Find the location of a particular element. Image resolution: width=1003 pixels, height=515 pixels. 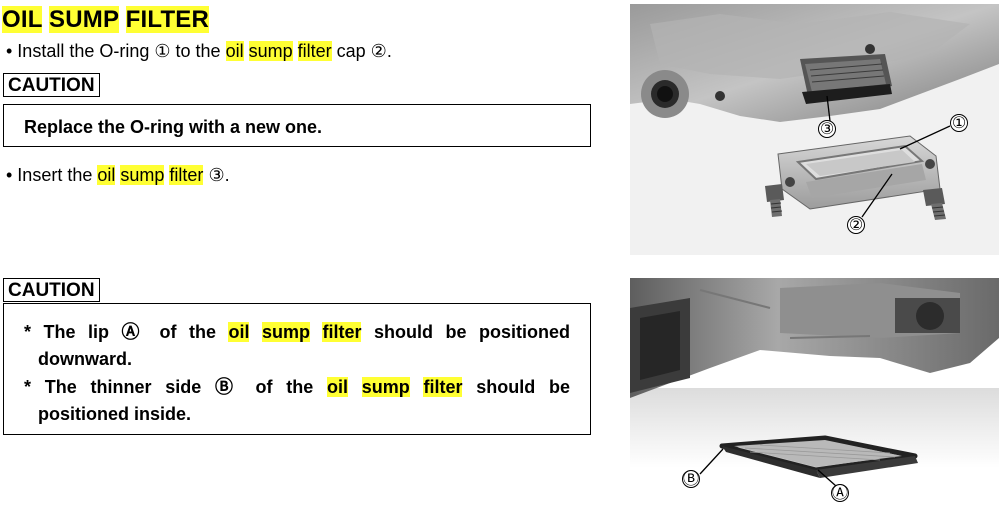

svg-text: Ⓑ is located at coordinates (691, 478).